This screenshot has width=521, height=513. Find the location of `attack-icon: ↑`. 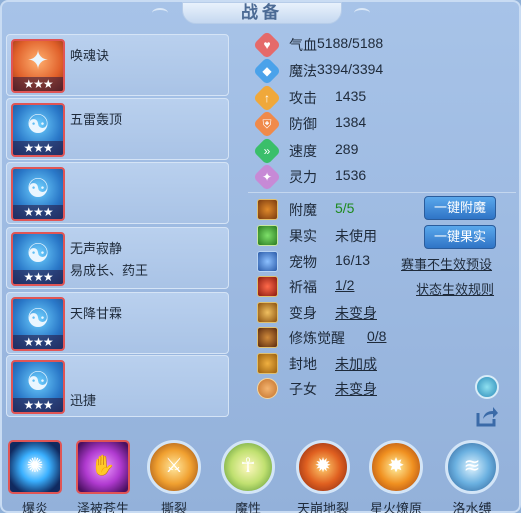

attack-icon: ↑ is located at coordinates (267, 98).